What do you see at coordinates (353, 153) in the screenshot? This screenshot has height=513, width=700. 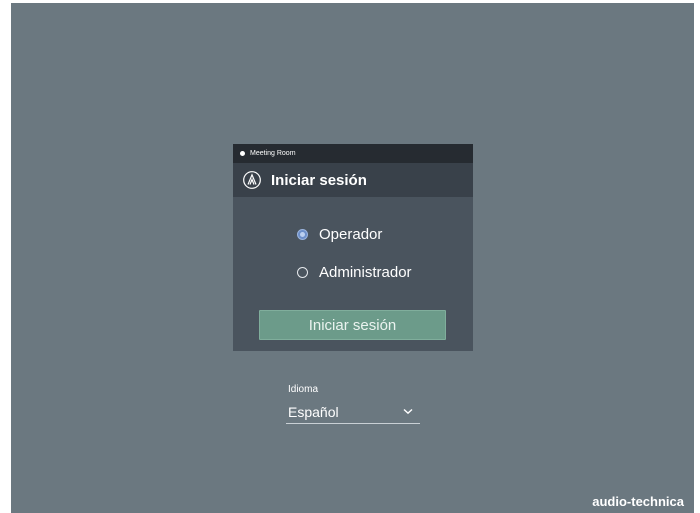 I see `device-bar: Meeting Room` at bounding box center [353, 153].